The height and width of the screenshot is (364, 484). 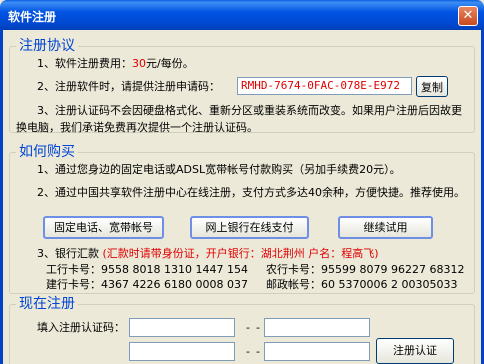 I want to click on fee-suffix: 元/每份。, so click(x=170, y=63).